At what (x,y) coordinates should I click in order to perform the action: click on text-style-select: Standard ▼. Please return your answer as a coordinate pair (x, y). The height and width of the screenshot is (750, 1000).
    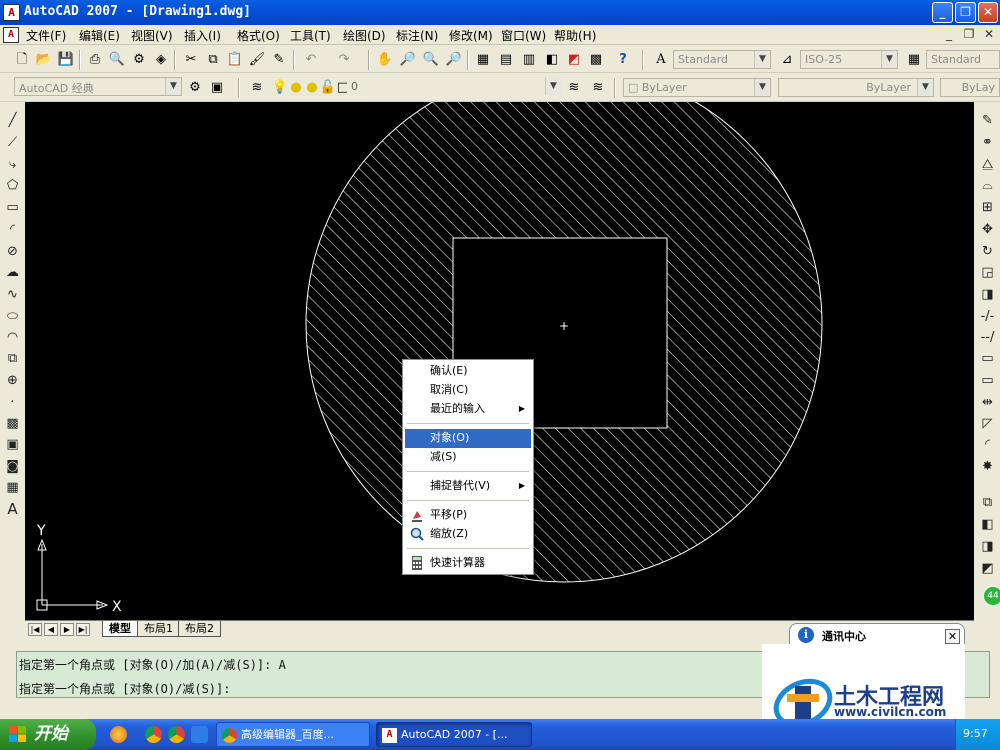
    Looking at the image, I should click on (722, 59).